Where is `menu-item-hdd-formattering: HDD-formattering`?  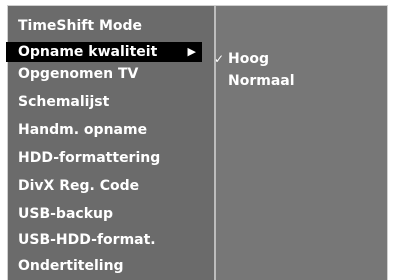
menu-item-hdd-formattering: HDD-formattering is located at coordinates (104, 158).